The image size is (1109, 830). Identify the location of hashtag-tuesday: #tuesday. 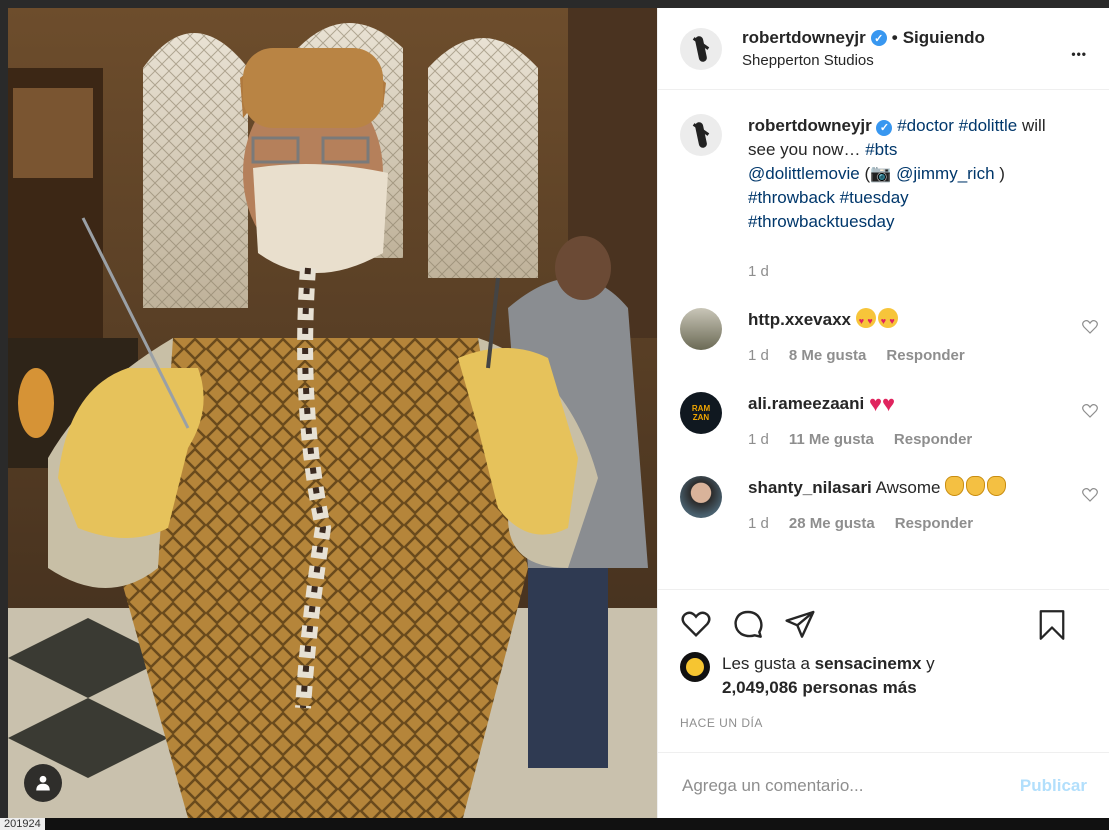
(874, 197).